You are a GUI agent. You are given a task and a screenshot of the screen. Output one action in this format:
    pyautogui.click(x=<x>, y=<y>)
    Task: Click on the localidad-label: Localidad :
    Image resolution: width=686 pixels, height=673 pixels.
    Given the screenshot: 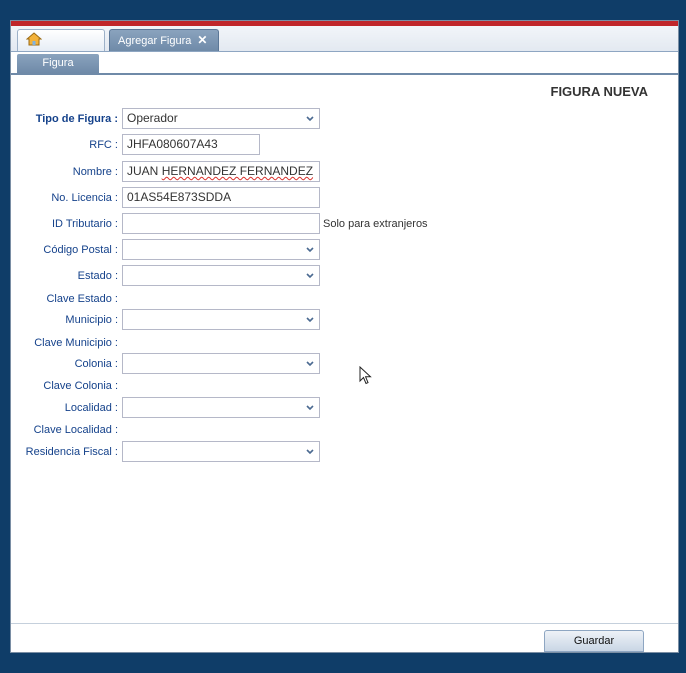 What is the action you would take?
    pyautogui.click(x=91, y=408)
    